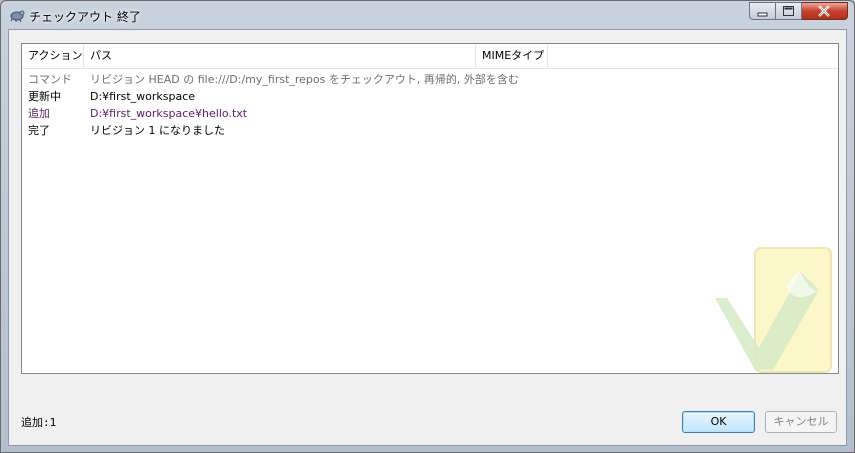  What do you see at coordinates (773, 310) in the screenshot?
I see `checkmark-icon` at bounding box center [773, 310].